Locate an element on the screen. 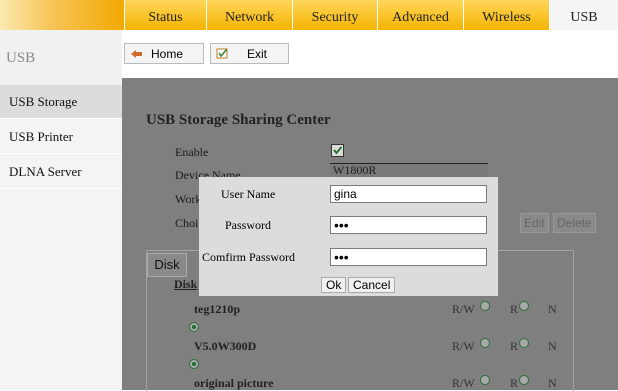 This screenshot has height=391, width=618. password-label: Password is located at coordinates (248, 225).